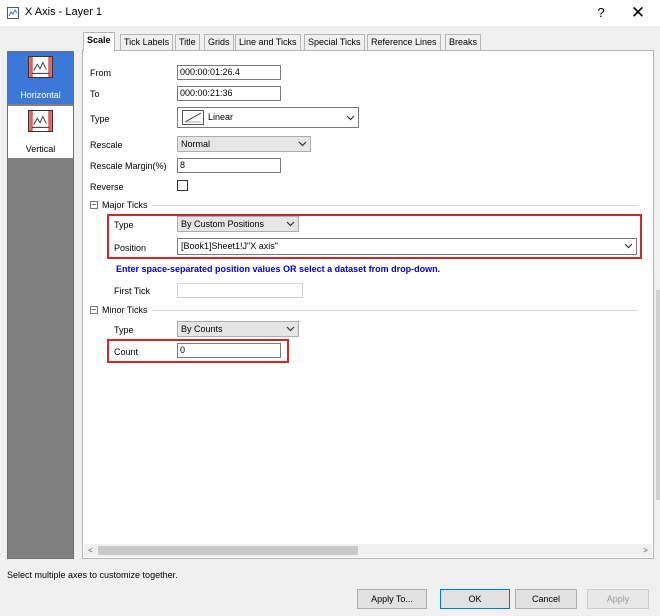 The width and height of the screenshot is (660, 616). Describe the element at coordinates (64, 12) in the screenshot. I see `window-title: X Axis - Layer 1` at that location.